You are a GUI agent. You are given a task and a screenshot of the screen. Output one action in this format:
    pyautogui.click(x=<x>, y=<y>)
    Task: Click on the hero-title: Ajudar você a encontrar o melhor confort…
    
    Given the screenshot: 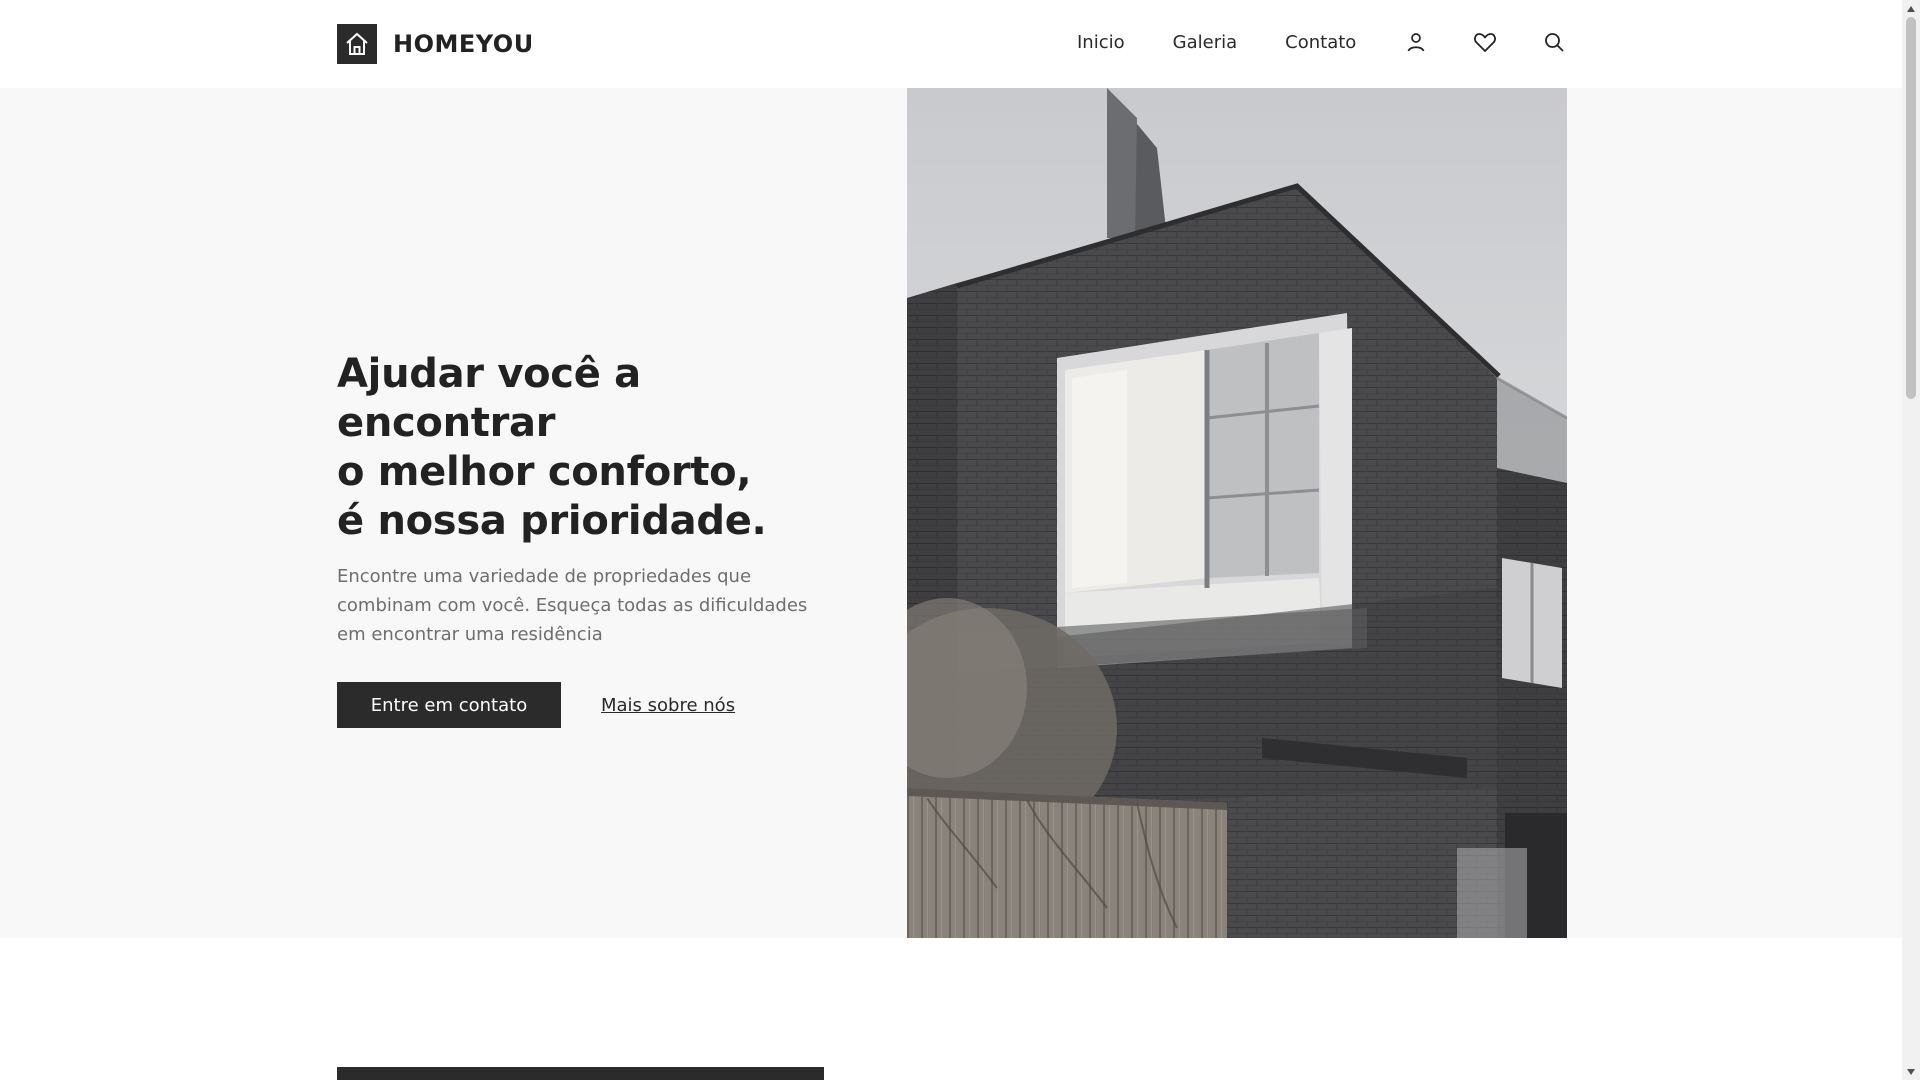 What is the action you would take?
    pyautogui.click(x=552, y=447)
    